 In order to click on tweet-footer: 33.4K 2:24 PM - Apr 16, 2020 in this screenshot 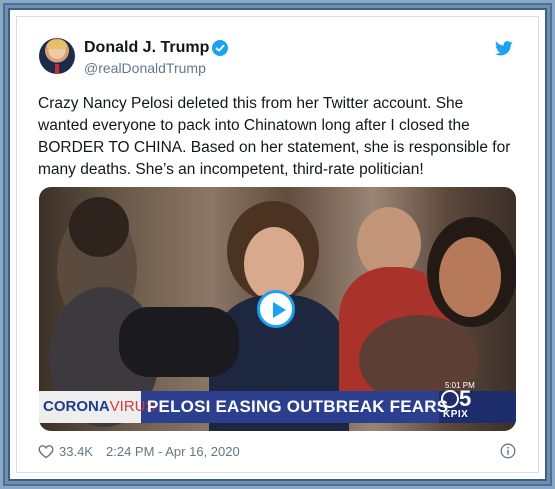, I will do `click(277, 453)`.